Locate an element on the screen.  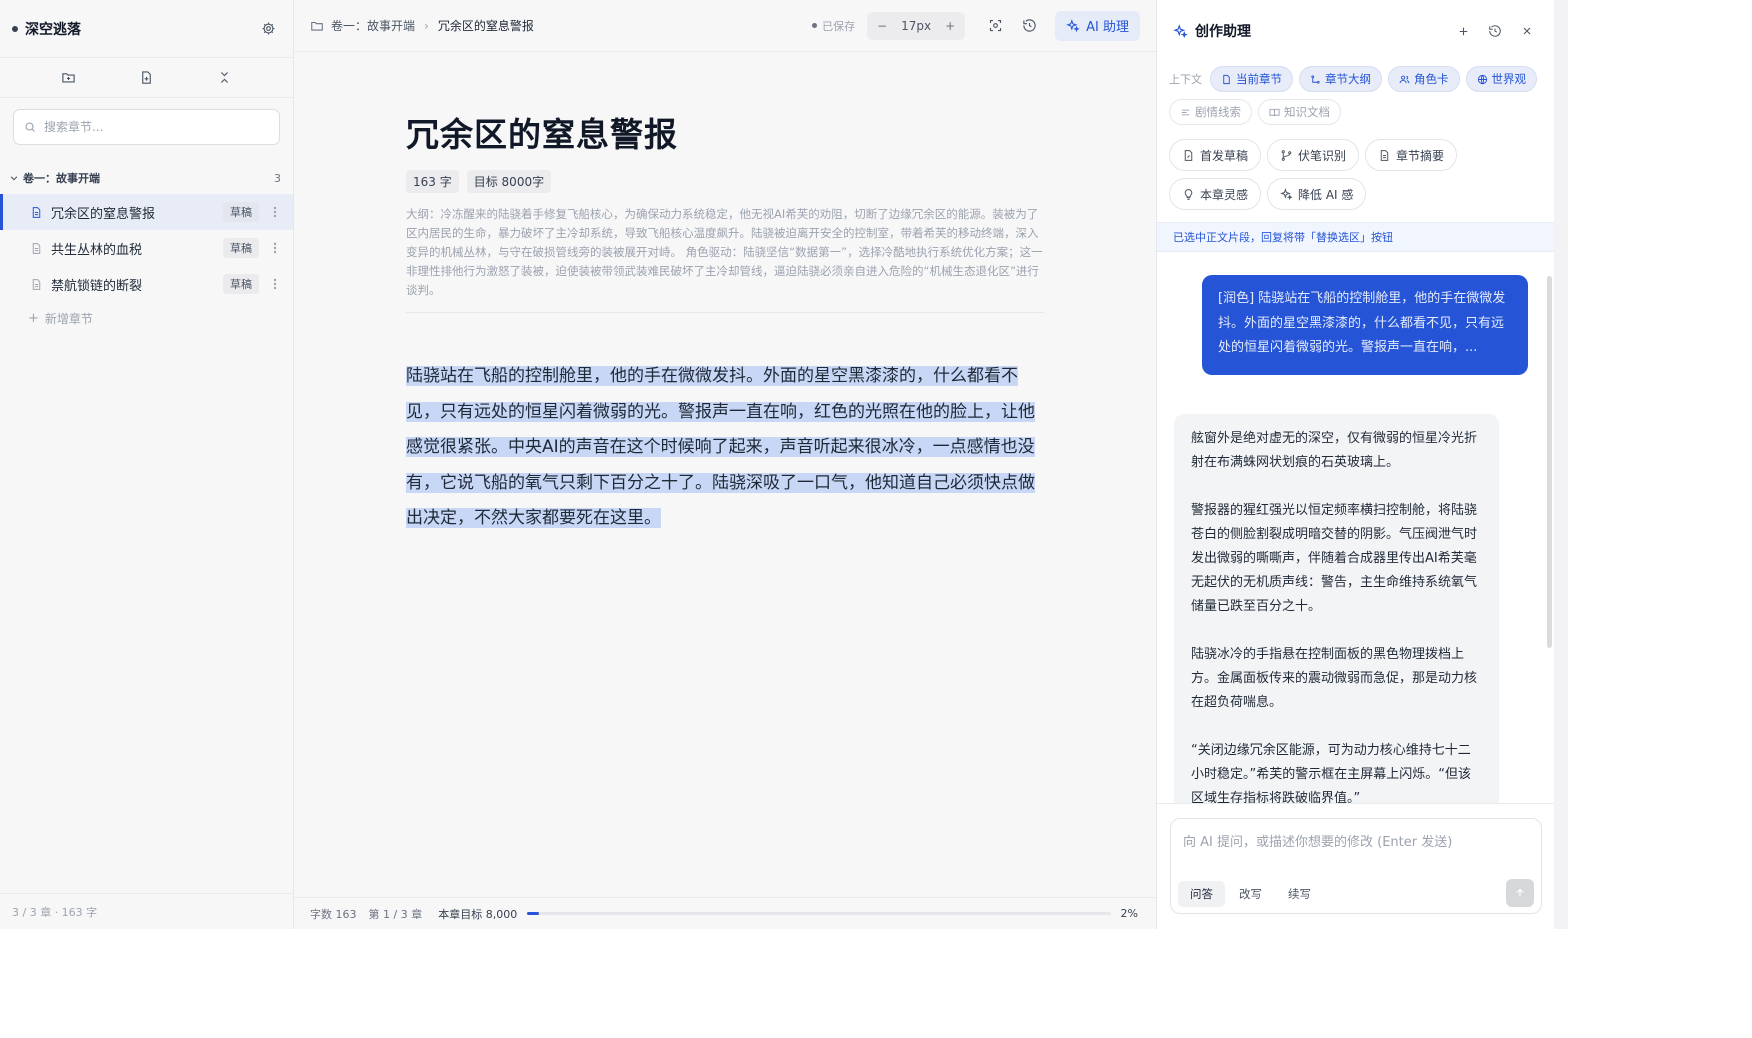
chip-label: 世界观 is located at coordinates (1509, 79).